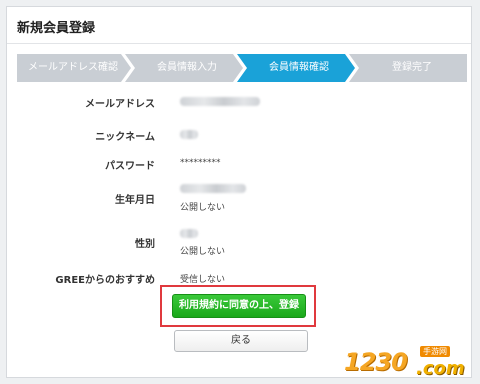 Image resolution: width=480 pixels, height=384 pixels. I want to click on page-title: 新規会員登録, so click(56, 28).